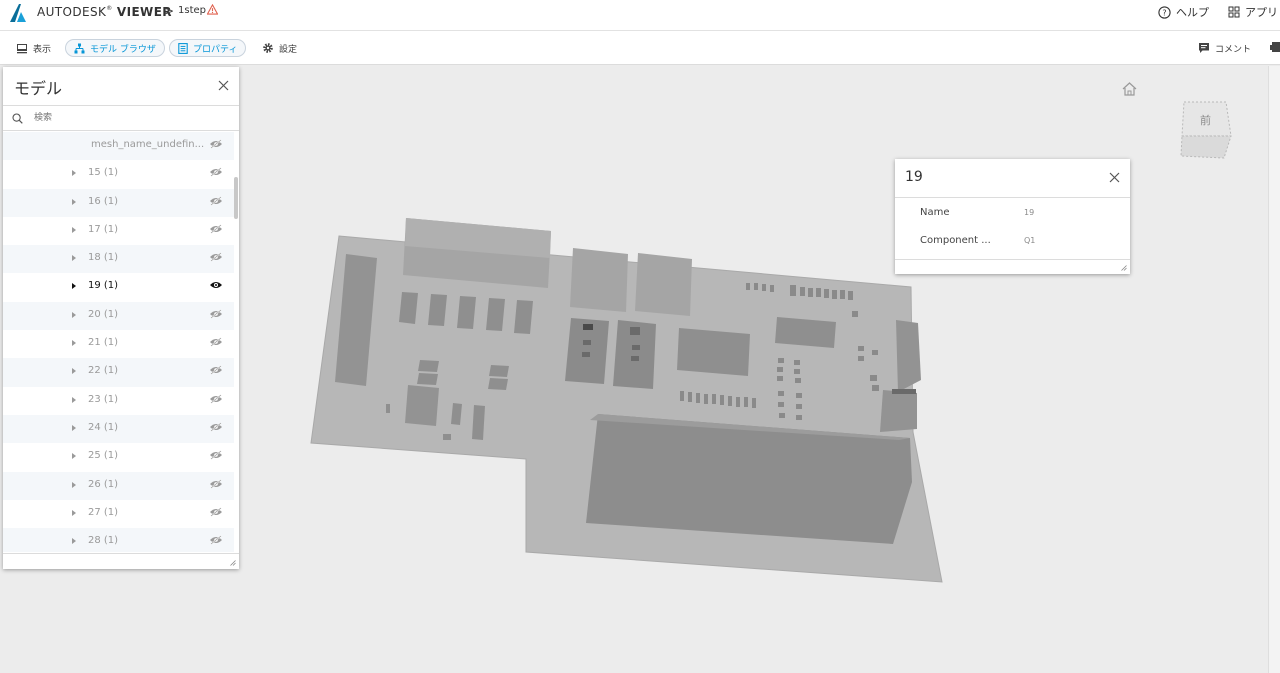 The height and width of the screenshot is (673, 1280). I want to click on breadcrumb-file-name: 1step, so click(192, 10).